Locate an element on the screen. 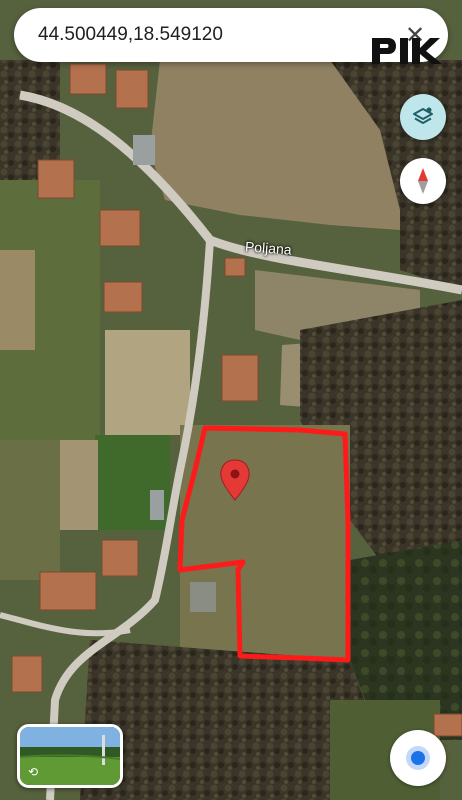 This screenshot has width=462, height=800. my-location-icon is located at coordinates (418, 758).